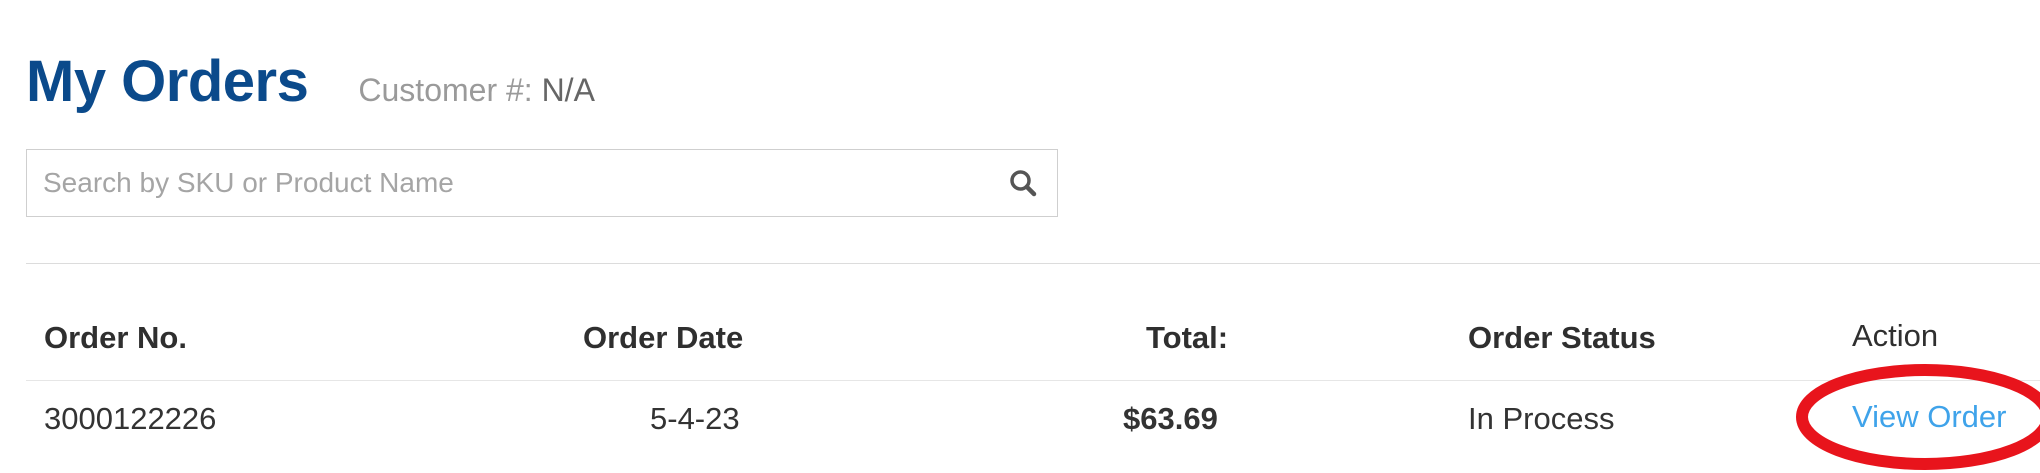 This screenshot has height=473, width=2040. I want to click on customer-number: Customer #: N/A, so click(476, 90).